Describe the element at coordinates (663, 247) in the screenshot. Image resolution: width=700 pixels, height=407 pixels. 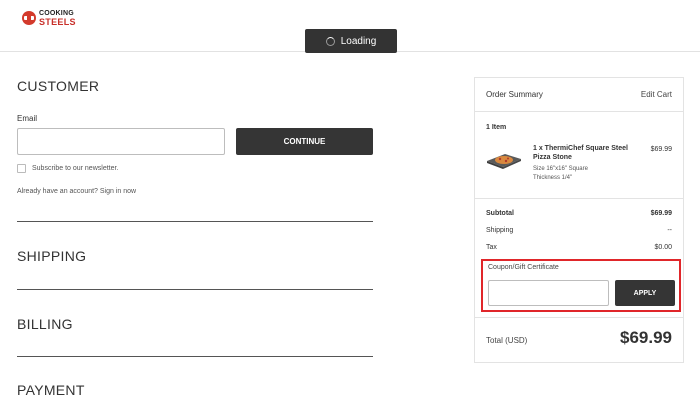
I see `tax-value: $0.00` at that location.